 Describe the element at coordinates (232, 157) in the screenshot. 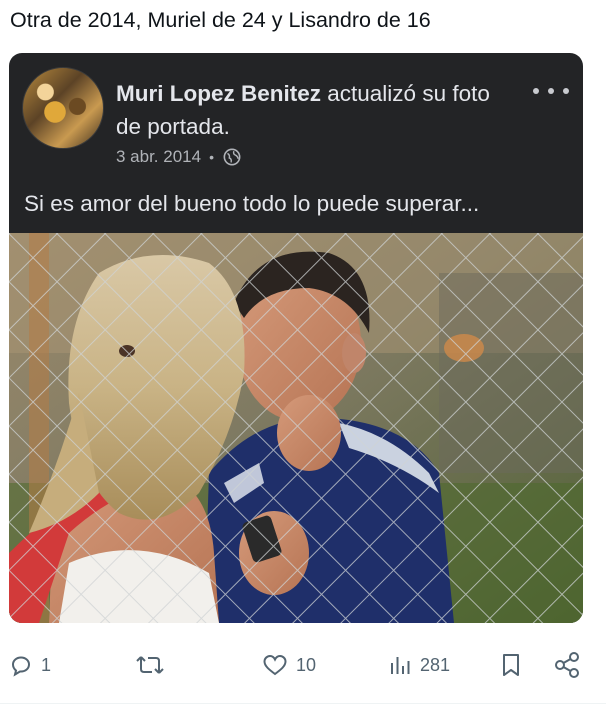

I see `globe-icon` at that location.